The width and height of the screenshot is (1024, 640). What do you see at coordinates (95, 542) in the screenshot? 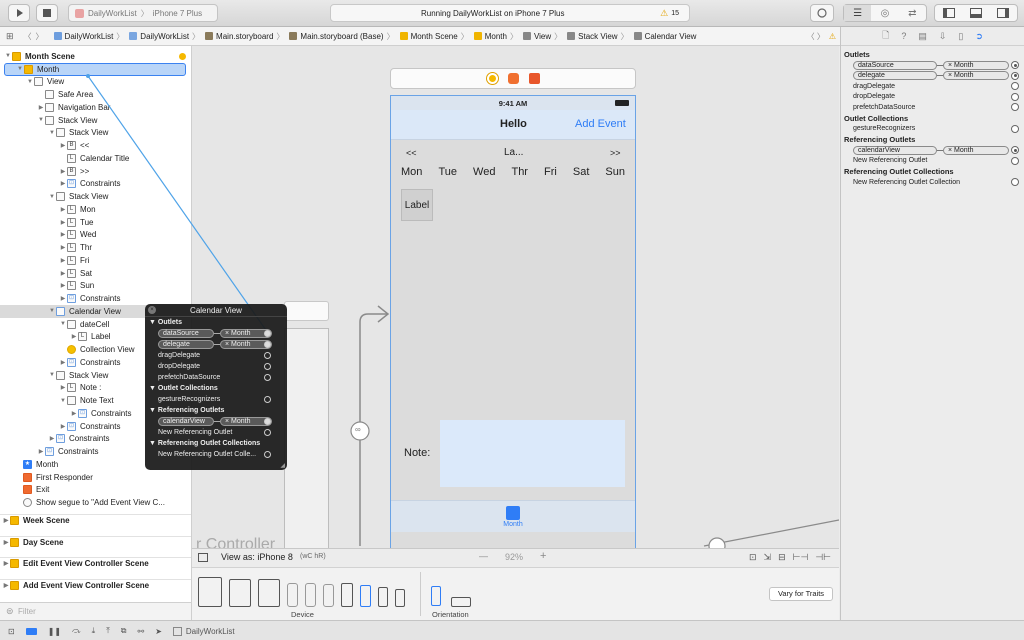
I see `scene-row: ▶ Day Scene` at bounding box center [95, 542].